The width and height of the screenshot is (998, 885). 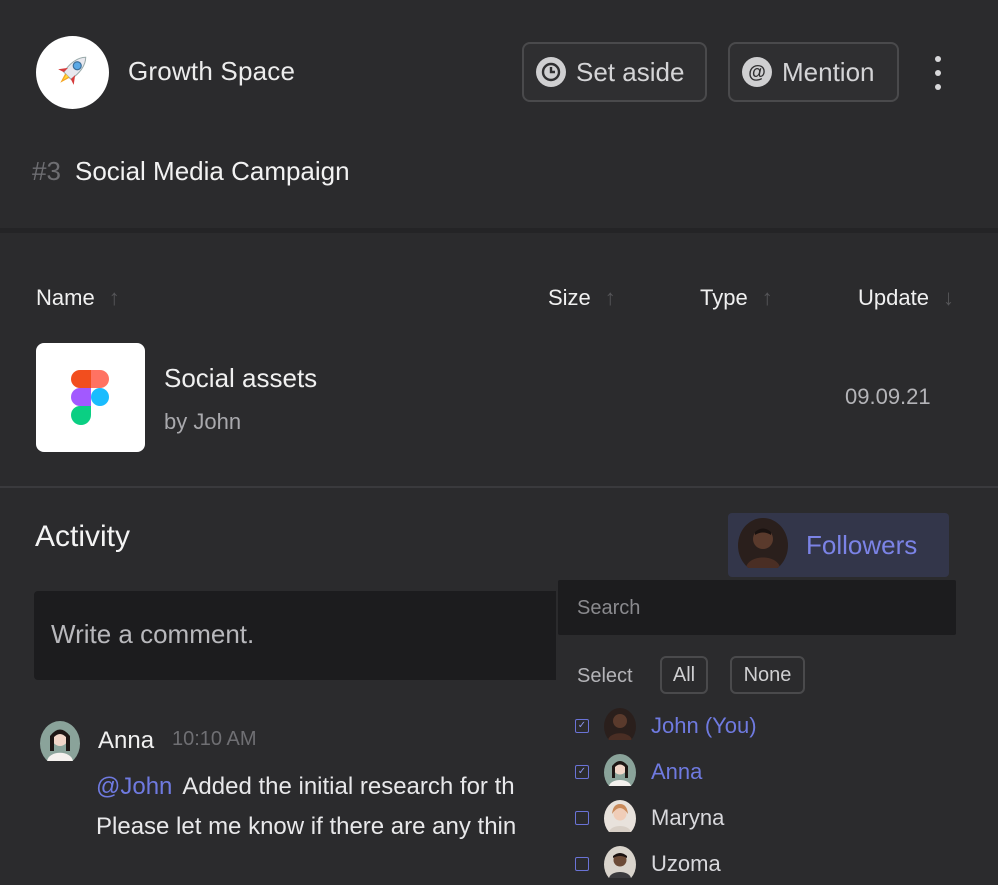 I want to click on mention-button: @ Mention, so click(x=813, y=72).